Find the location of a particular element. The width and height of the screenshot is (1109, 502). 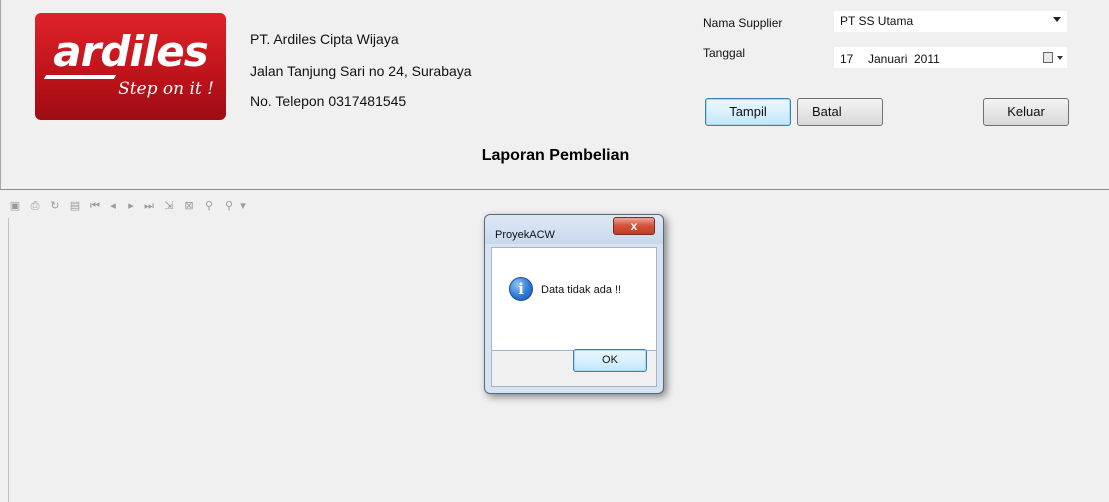

batal-button: Batal is located at coordinates (840, 112).